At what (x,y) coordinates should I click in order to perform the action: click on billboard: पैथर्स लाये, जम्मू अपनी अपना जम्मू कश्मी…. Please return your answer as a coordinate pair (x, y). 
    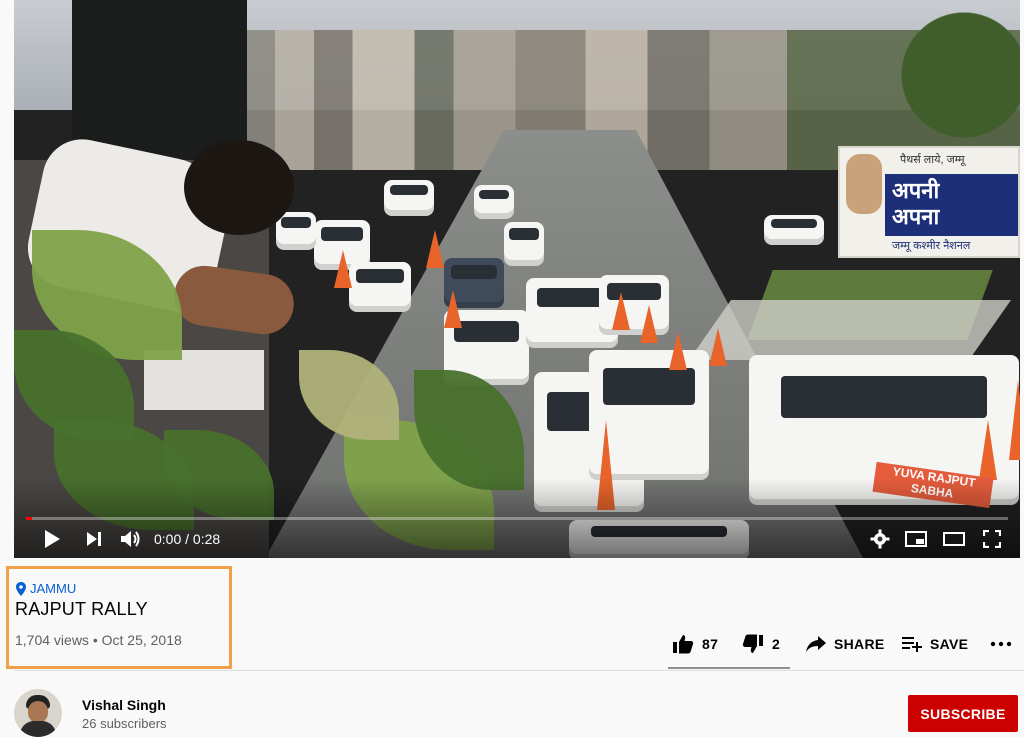
    Looking at the image, I should click on (929, 202).